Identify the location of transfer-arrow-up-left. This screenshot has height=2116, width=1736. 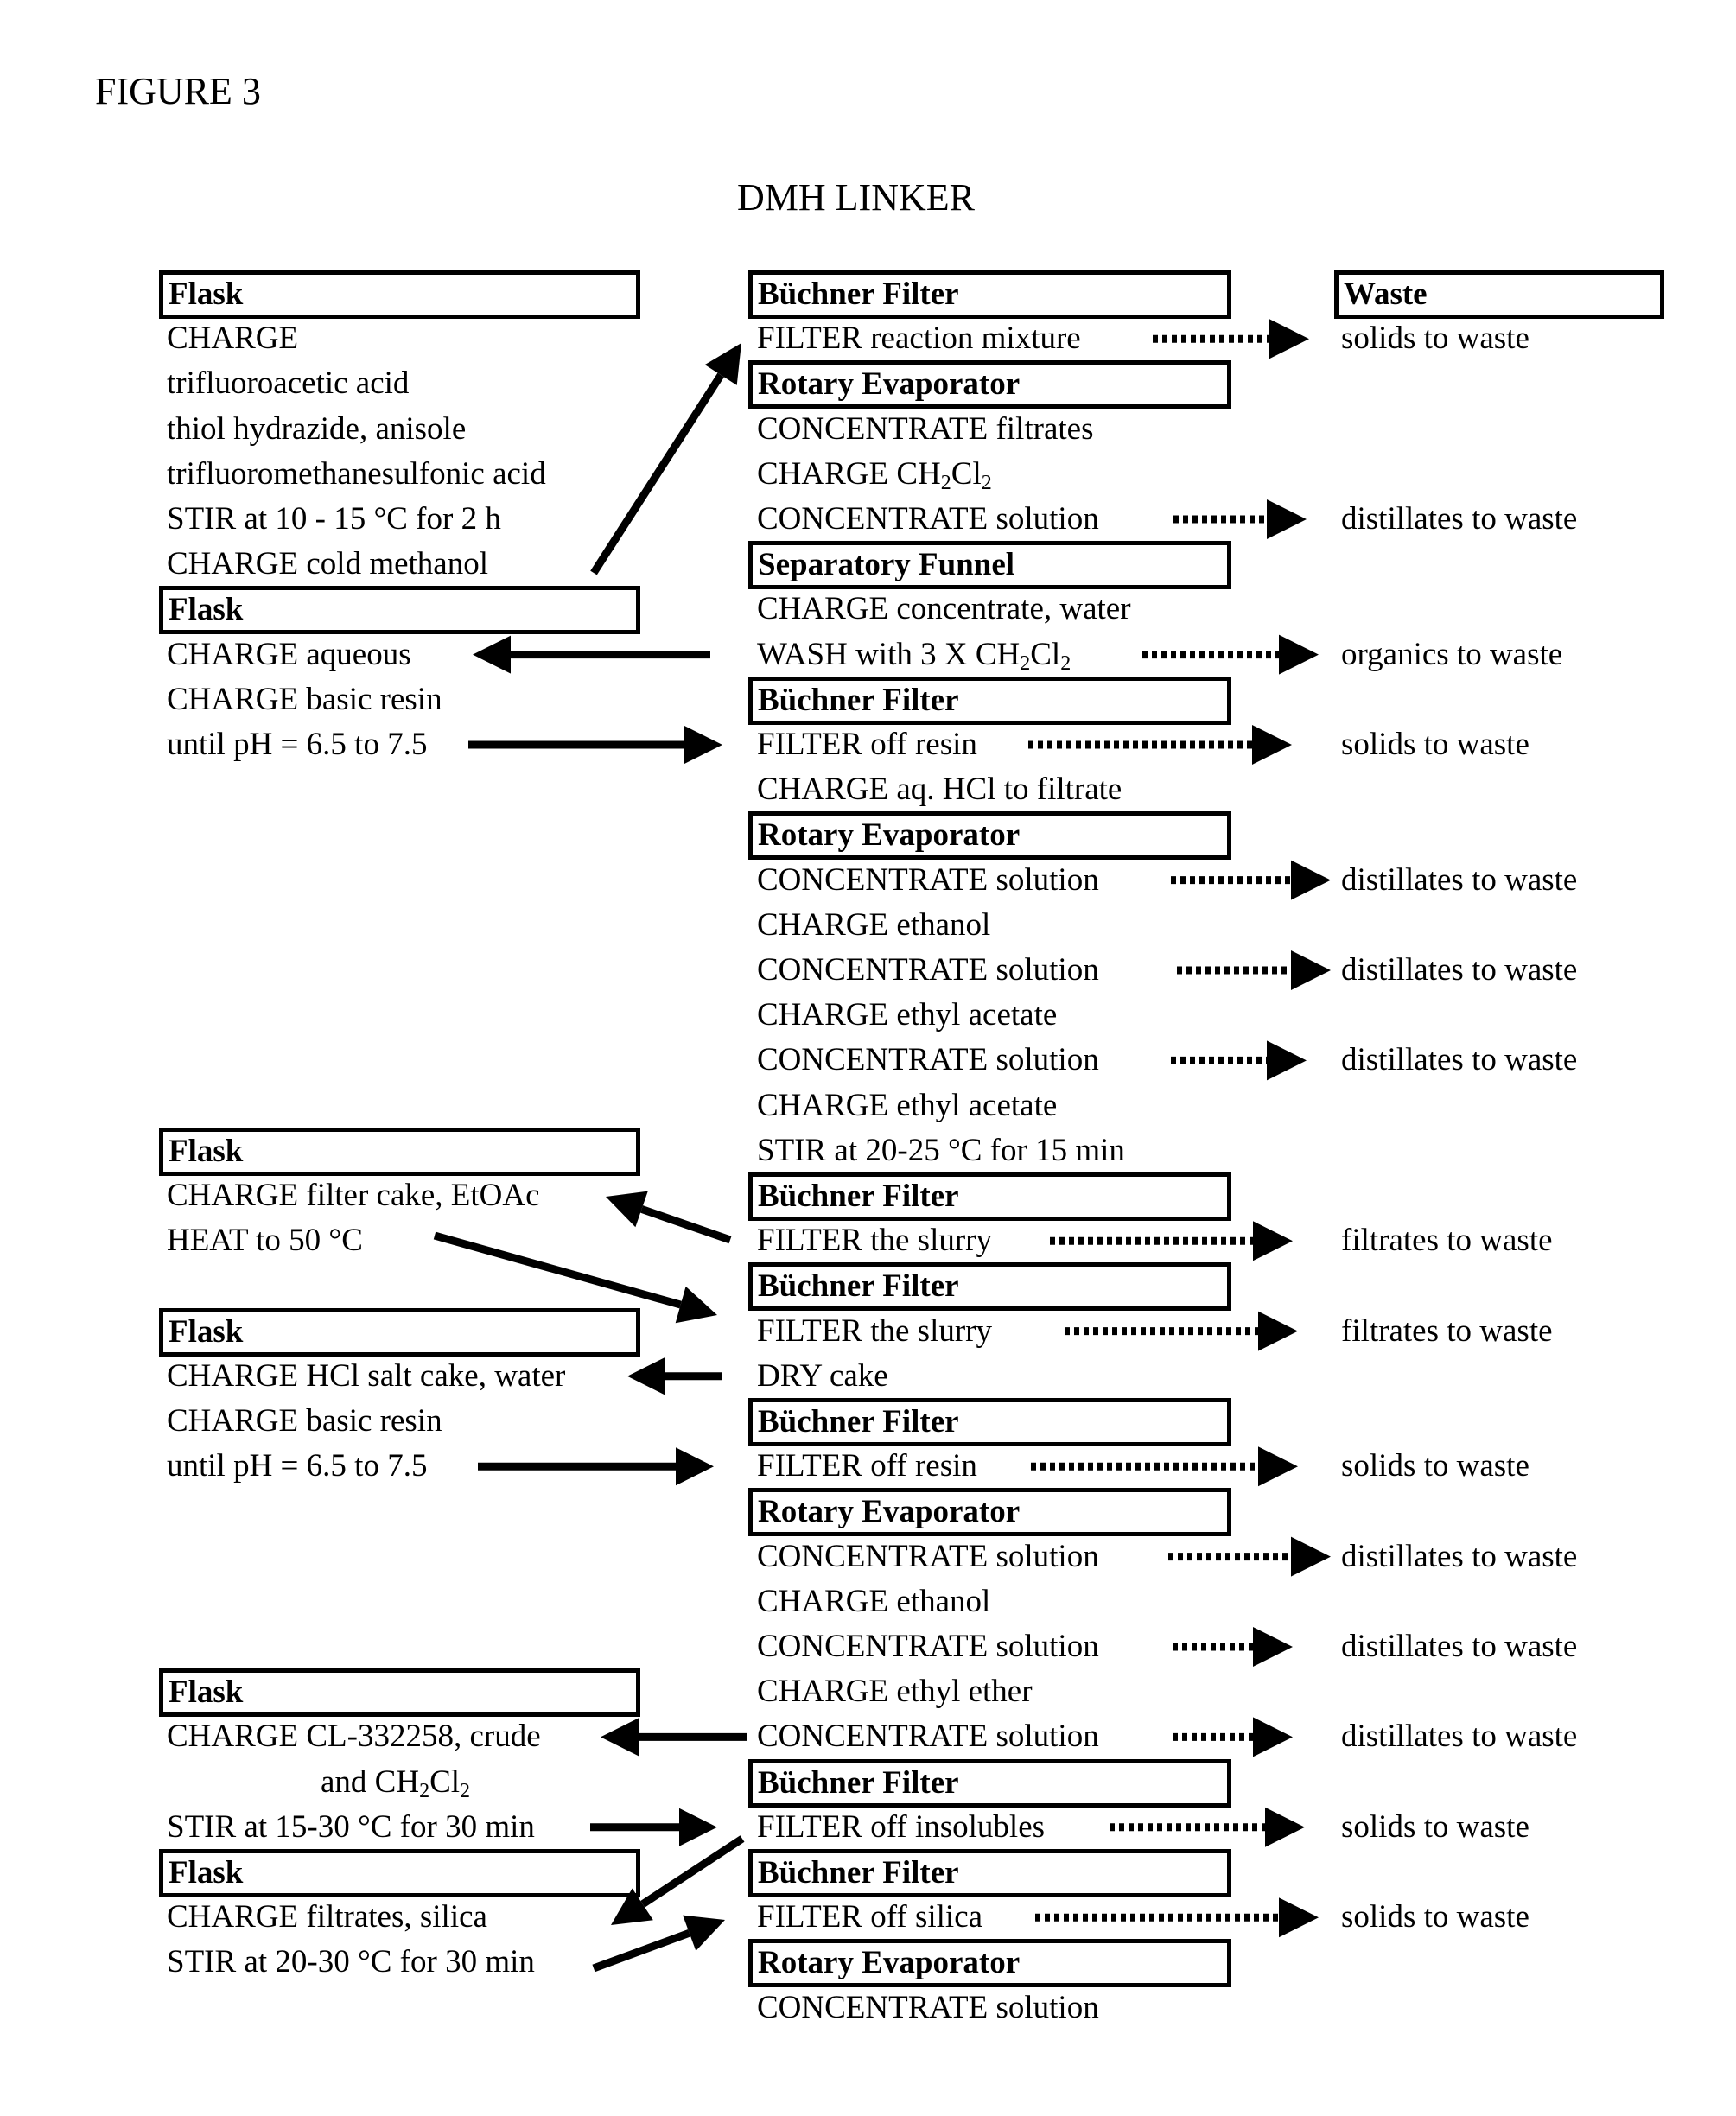
(669, 1217).